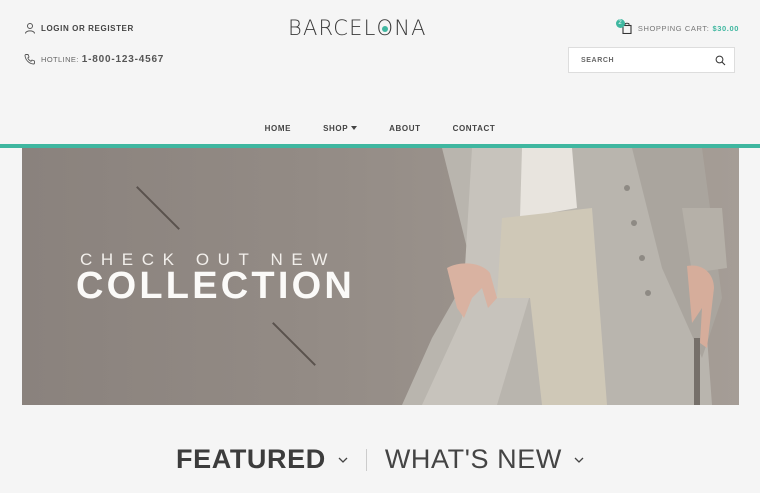 The height and width of the screenshot is (493, 760). What do you see at coordinates (620, 23) in the screenshot?
I see `cart-count-badge: 2` at bounding box center [620, 23].